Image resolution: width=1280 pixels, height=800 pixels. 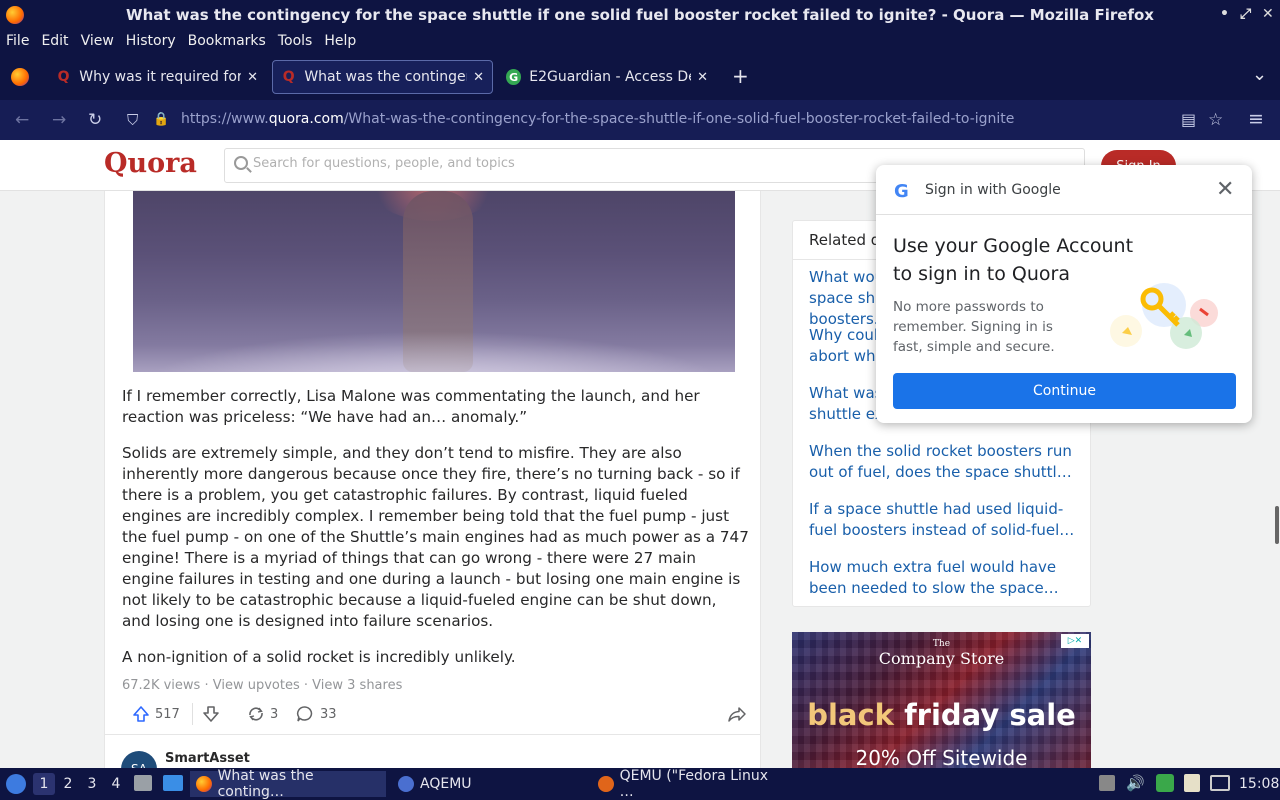 I want to click on key-illustration-icon, so click(x=1164, y=316).